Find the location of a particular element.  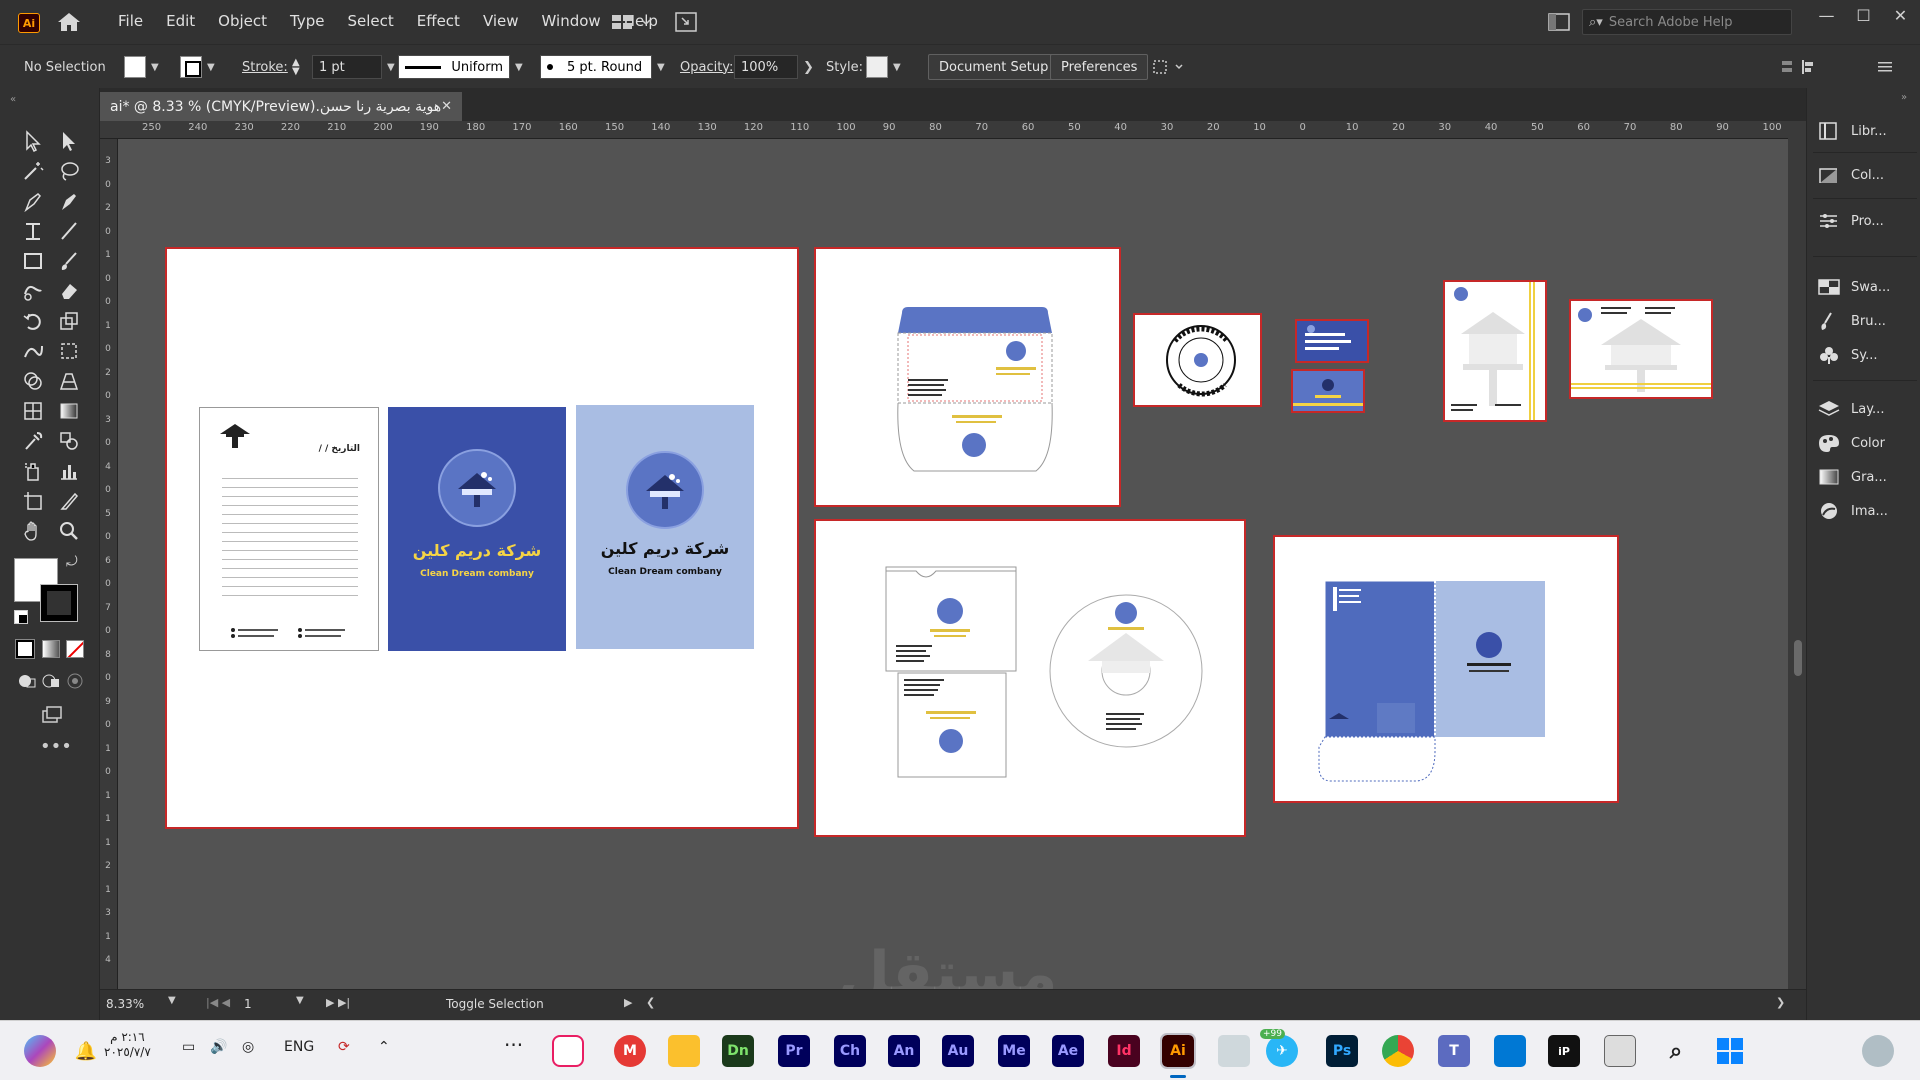

sync-icon: ⟳ is located at coordinates (344, 1047).